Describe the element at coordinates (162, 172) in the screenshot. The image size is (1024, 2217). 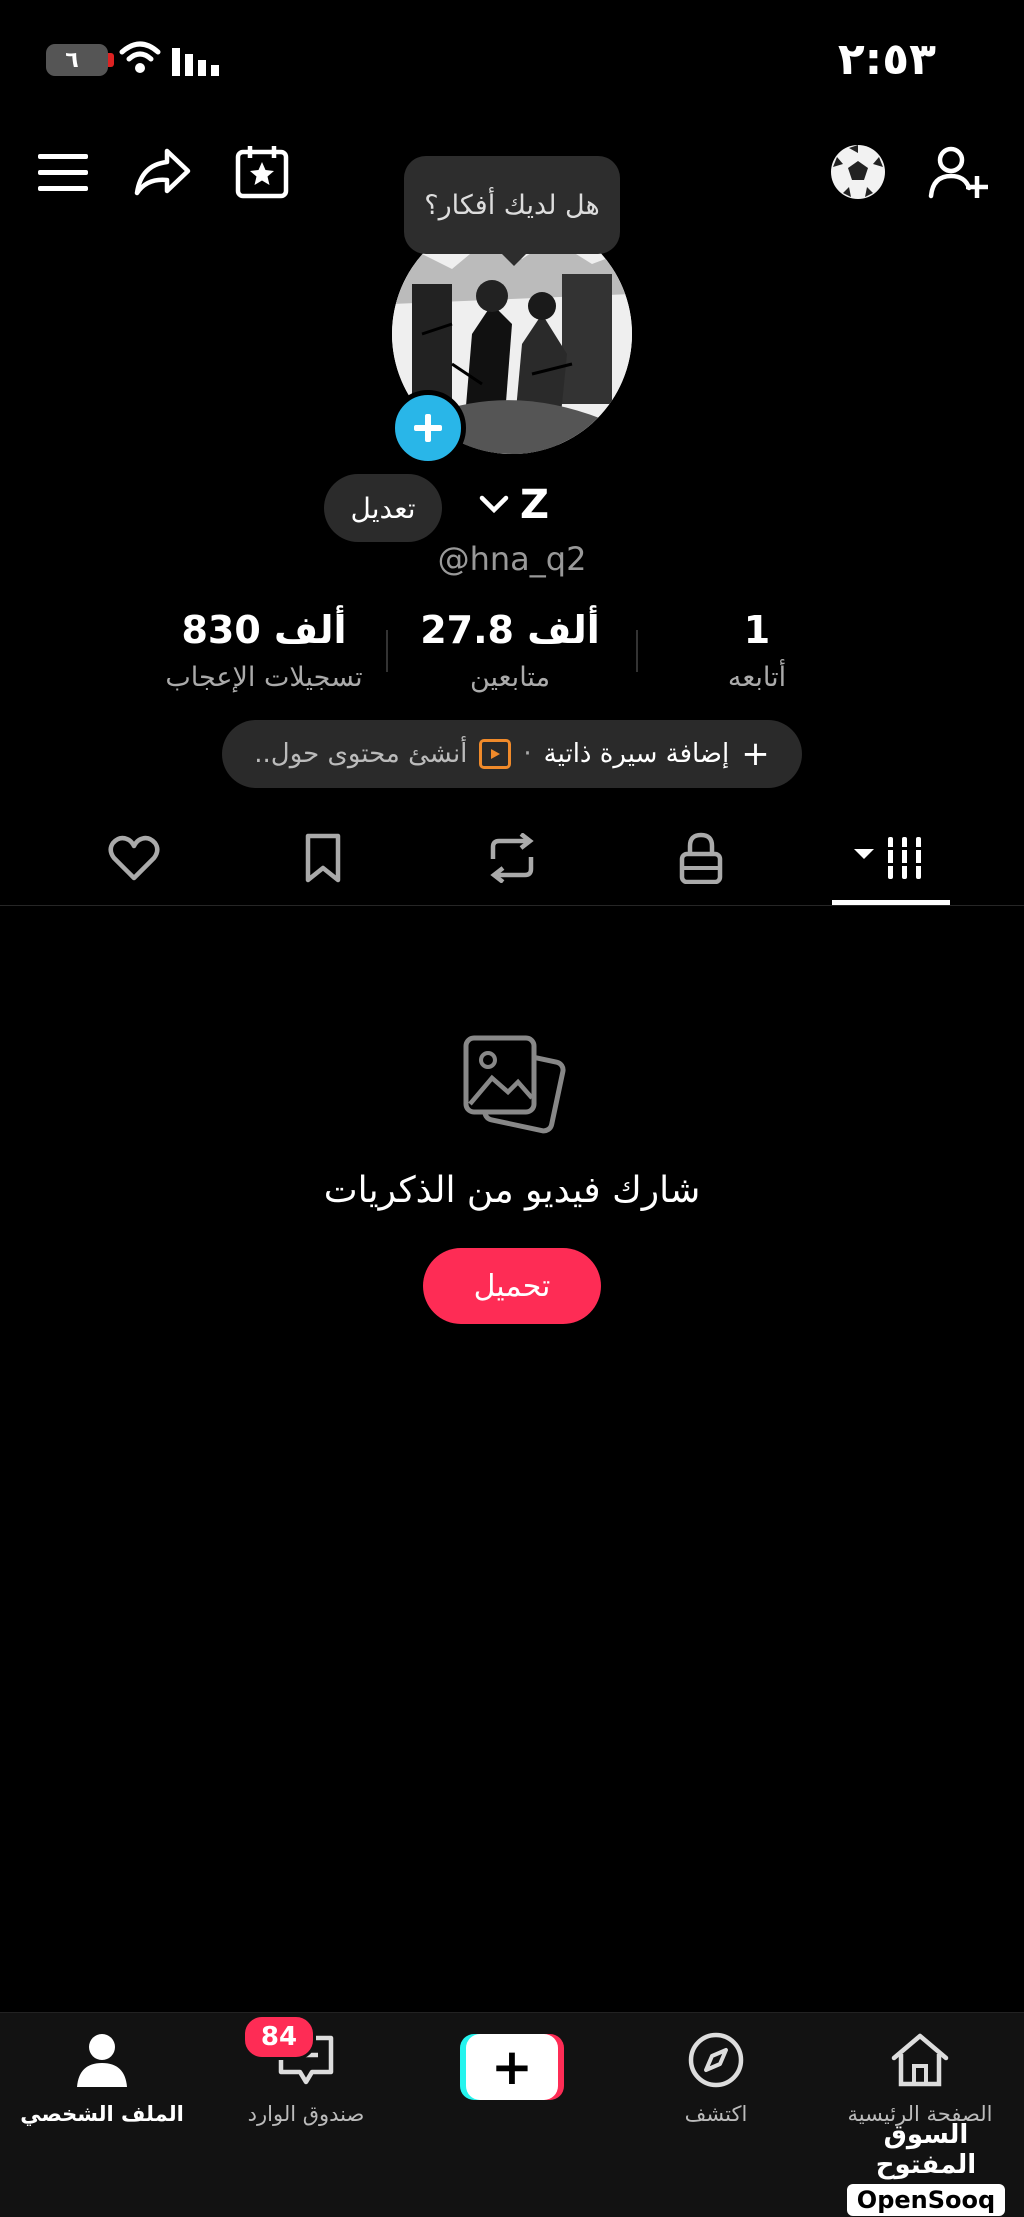
I see `share-icon` at that location.